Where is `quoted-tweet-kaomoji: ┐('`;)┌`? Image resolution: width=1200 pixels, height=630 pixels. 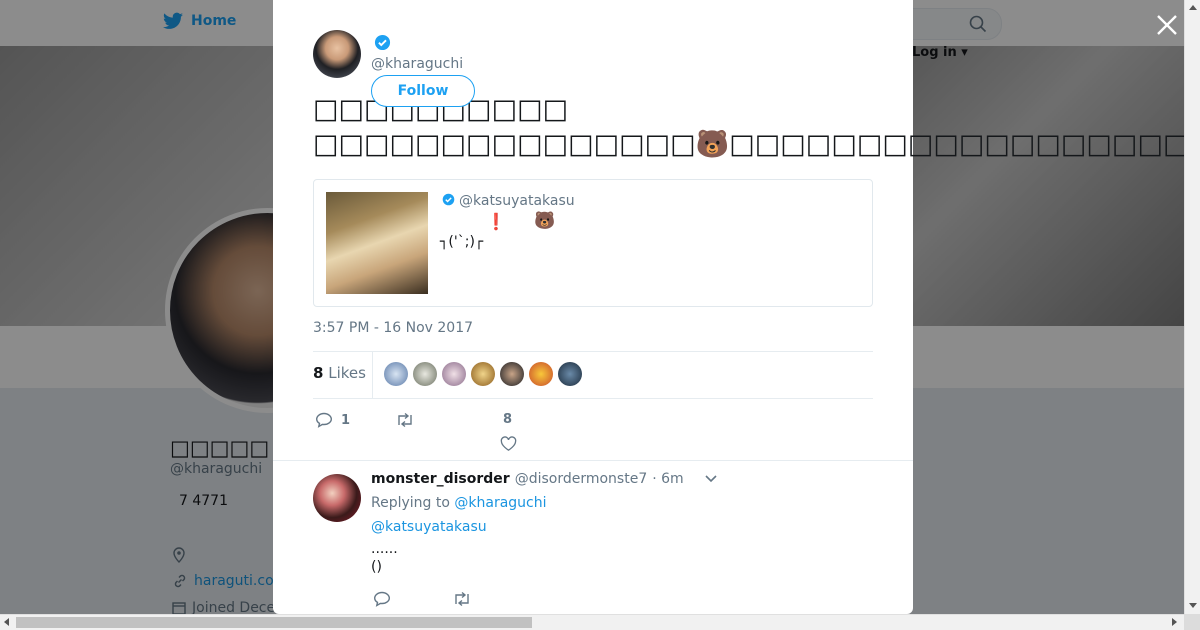 quoted-tweet-kaomoji: ┐('`;)┌ is located at coordinates (462, 242).